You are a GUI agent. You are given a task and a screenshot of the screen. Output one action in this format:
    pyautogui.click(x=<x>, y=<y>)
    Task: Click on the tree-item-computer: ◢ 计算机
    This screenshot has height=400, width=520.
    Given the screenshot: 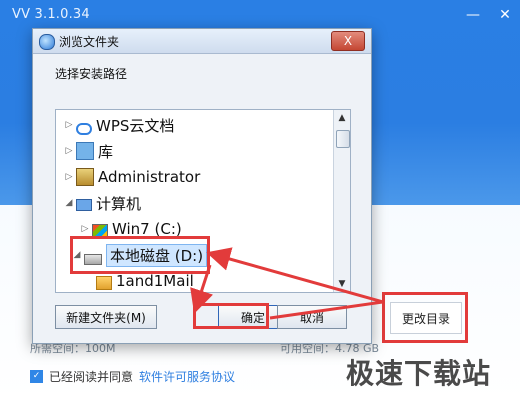 What is the action you would take?
    pyautogui.click(x=102, y=203)
    